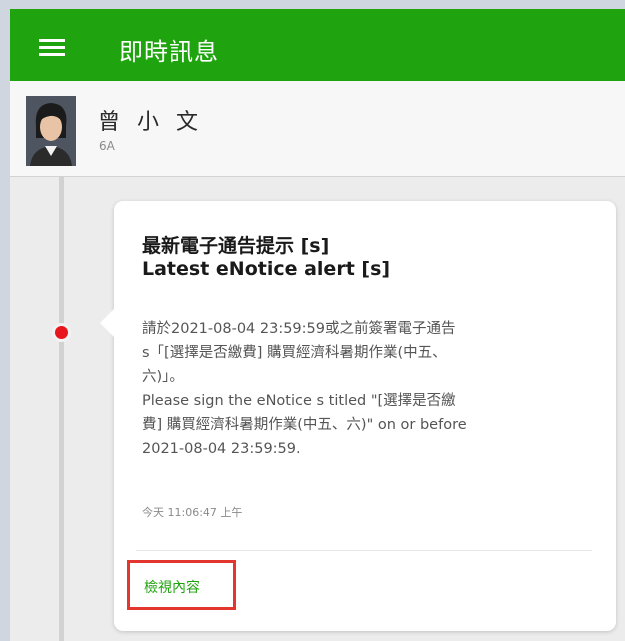 The width and height of the screenshot is (625, 641). I want to click on hamburger-menu-icon, so click(52, 47).